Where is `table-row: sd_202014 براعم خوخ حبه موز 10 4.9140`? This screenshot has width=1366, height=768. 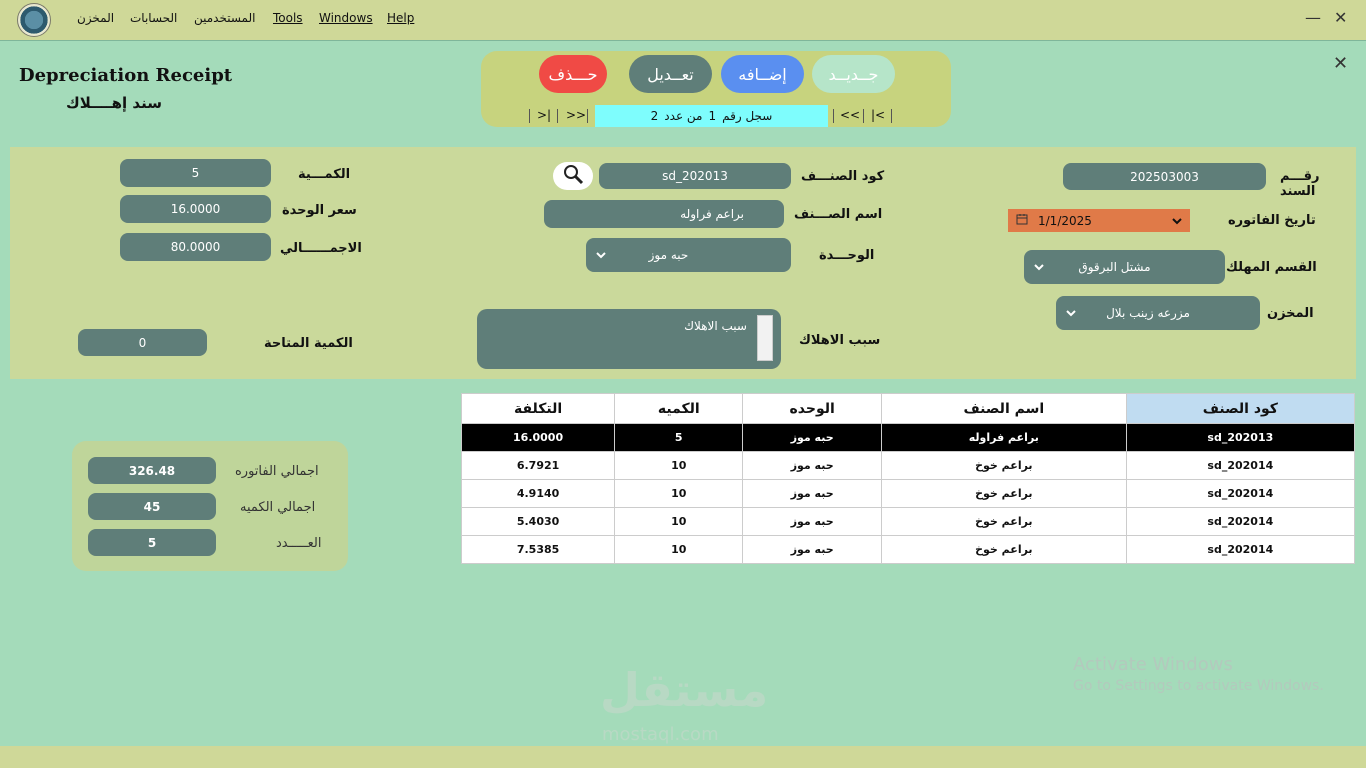 table-row: sd_202014 براعم خوخ حبه موز 10 4.9140 is located at coordinates (908, 493).